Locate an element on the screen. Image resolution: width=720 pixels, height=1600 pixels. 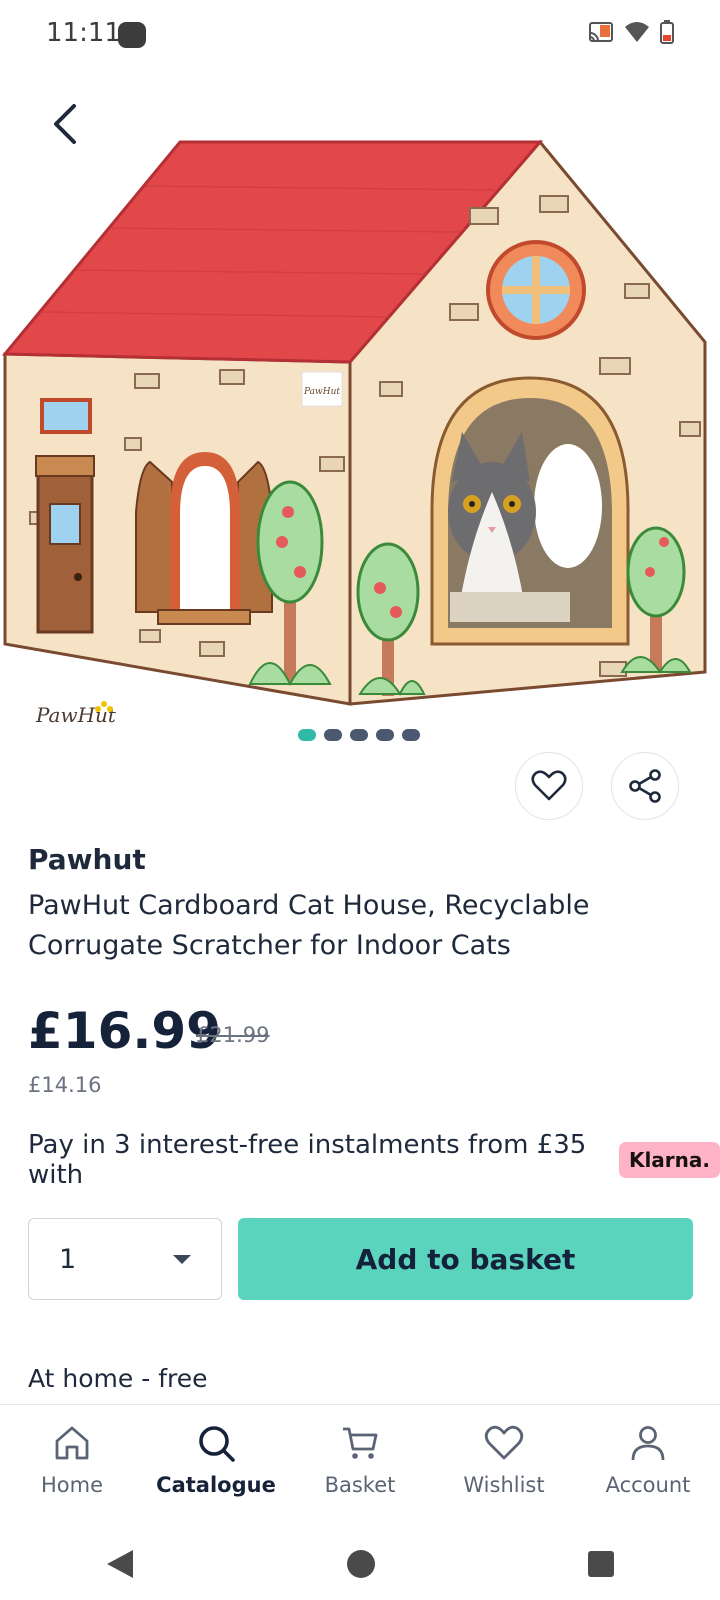
chevron-left-icon is located at coordinates (65, 124).